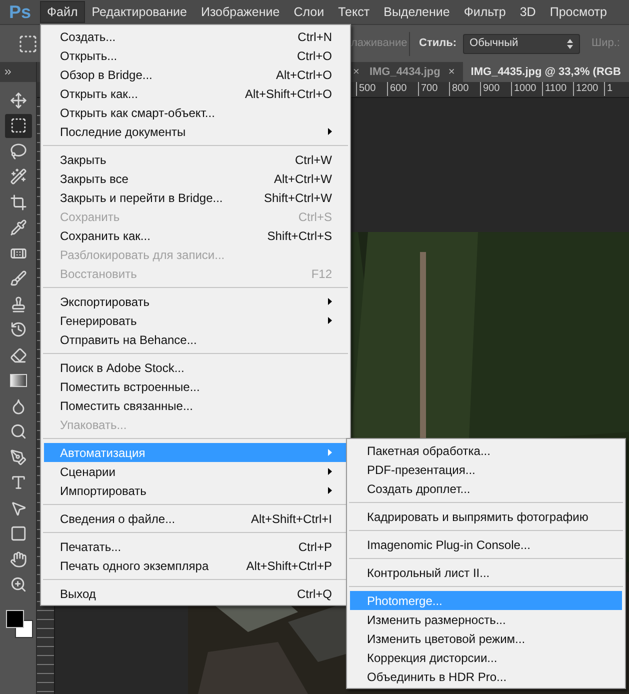 The height and width of the screenshot is (694, 629). What do you see at coordinates (18, 355) in the screenshot?
I see `eraser-icon` at bounding box center [18, 355].